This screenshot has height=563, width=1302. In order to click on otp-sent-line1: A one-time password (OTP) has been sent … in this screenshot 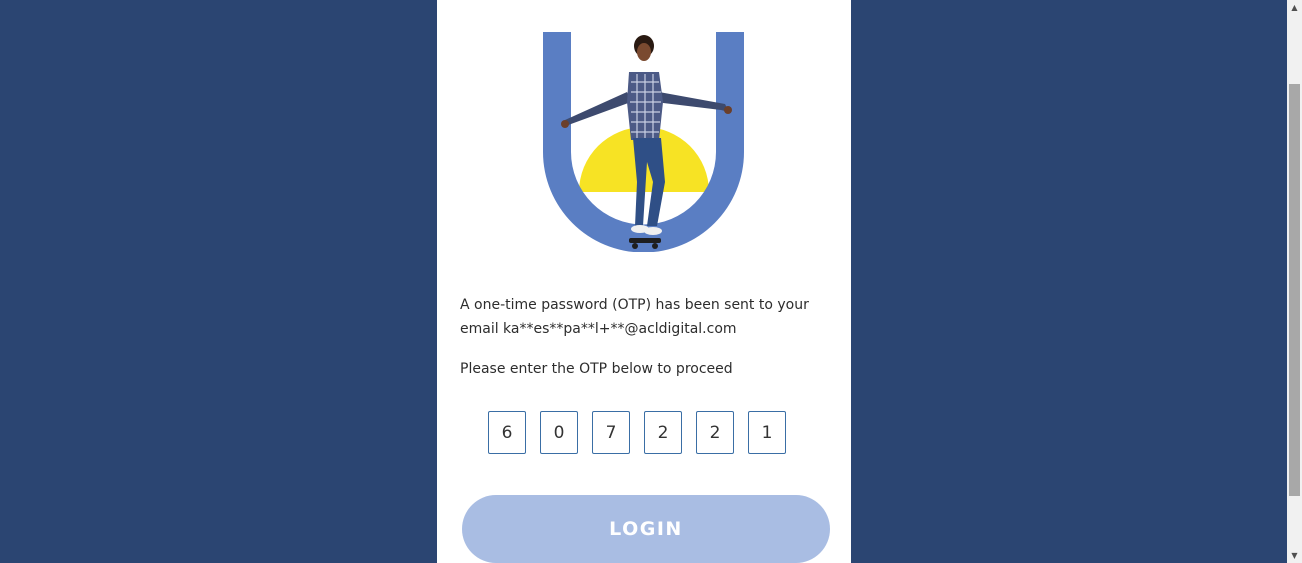, I will do `click(634, 305)`.